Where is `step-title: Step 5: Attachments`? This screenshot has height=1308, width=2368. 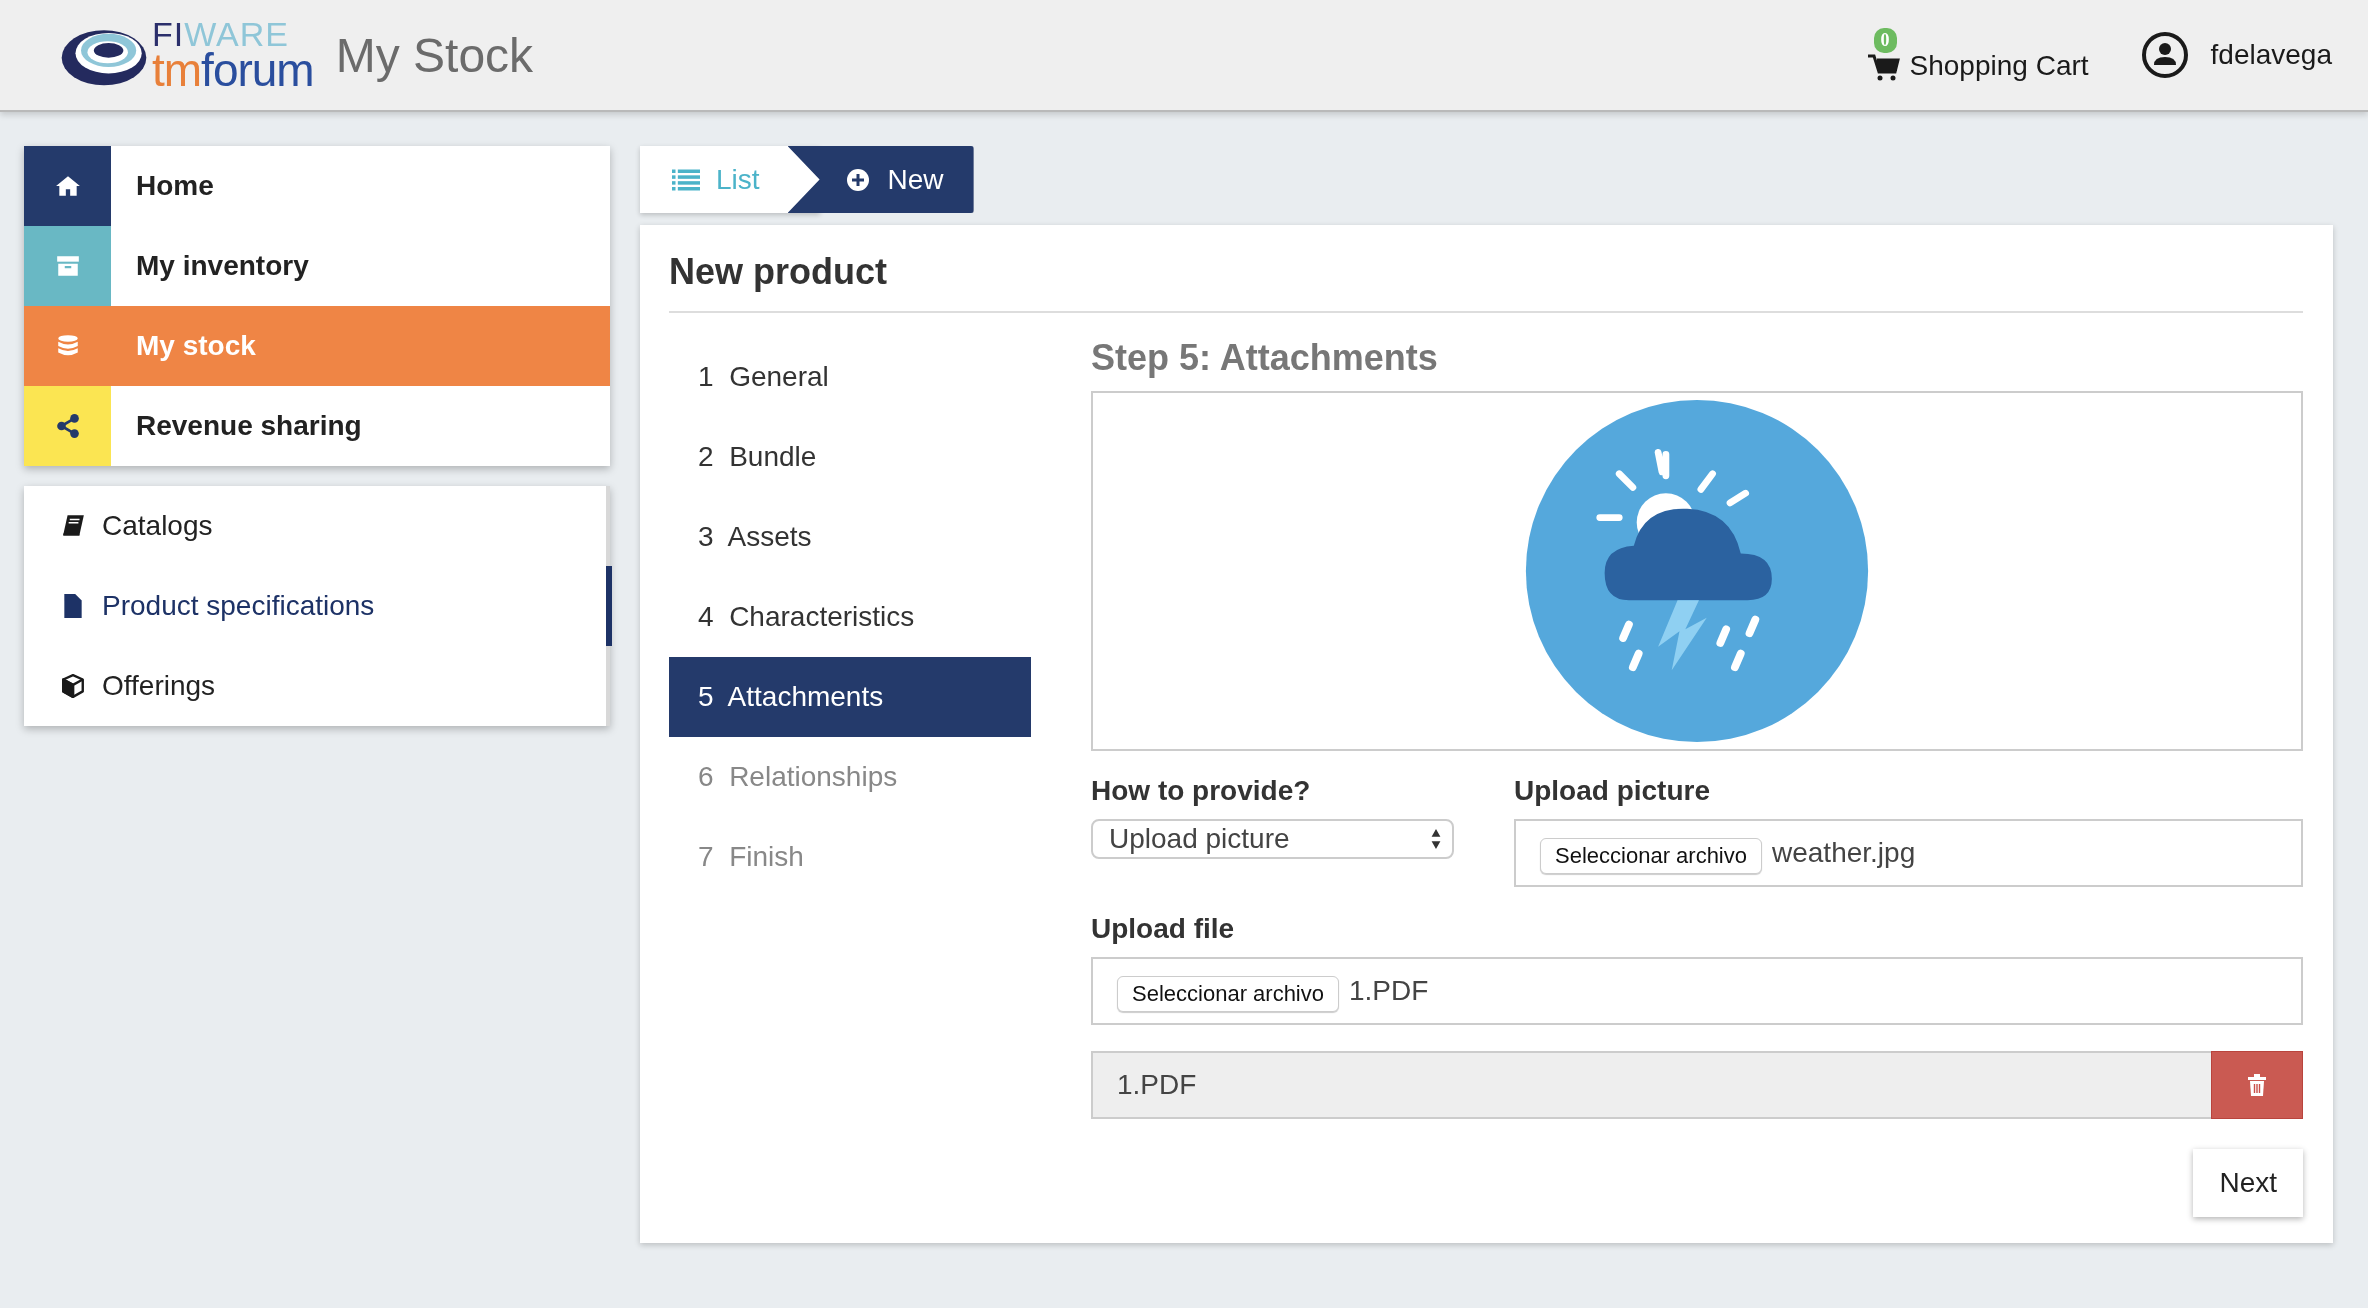
step-title: Step 5: Attachments is located at coordinates (1265, 358).